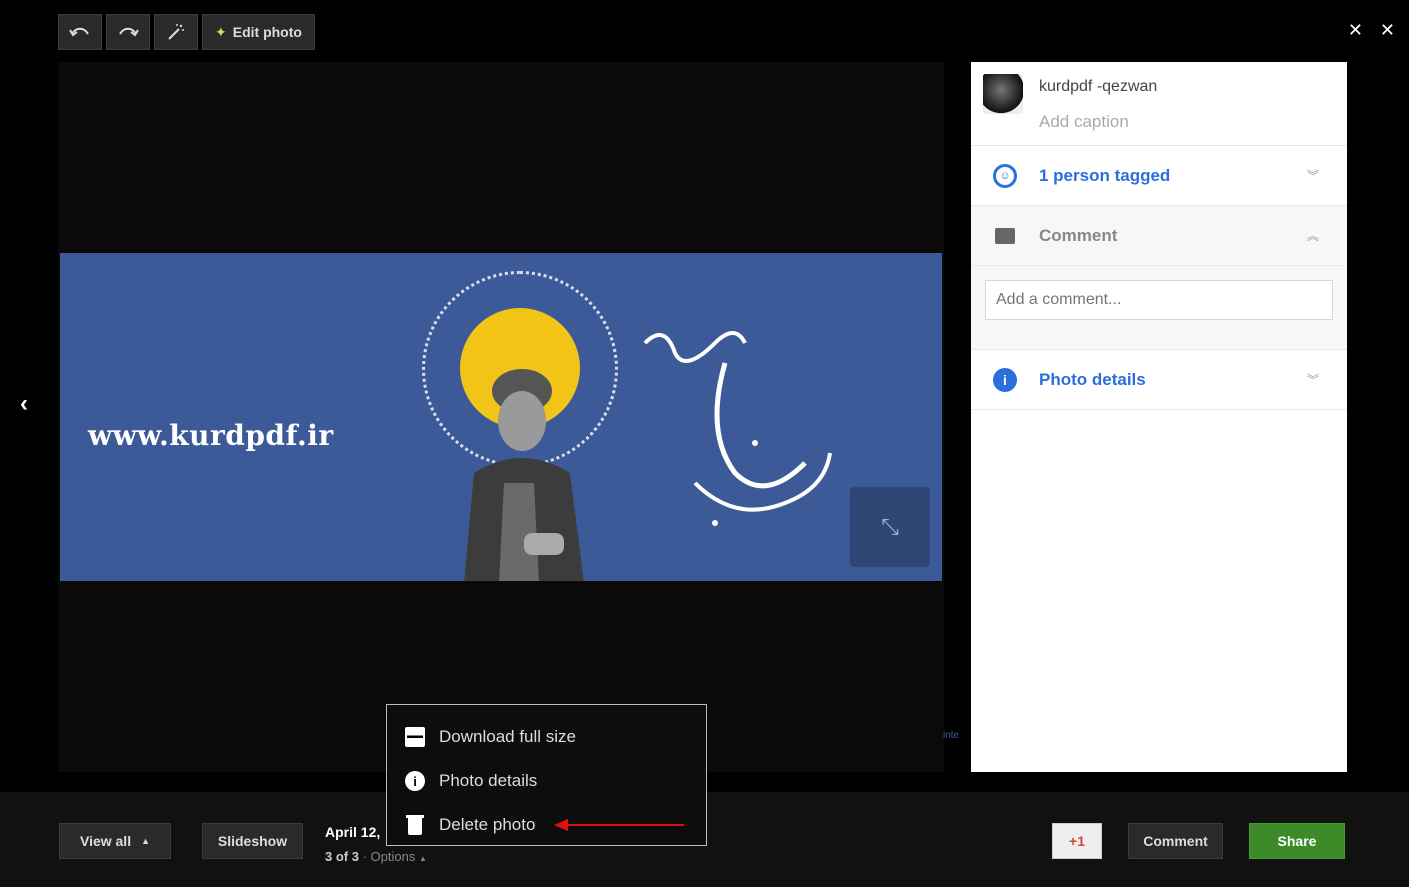  I want to click on watermark-url: www.kurdpdf.ir, so click(211, 435).